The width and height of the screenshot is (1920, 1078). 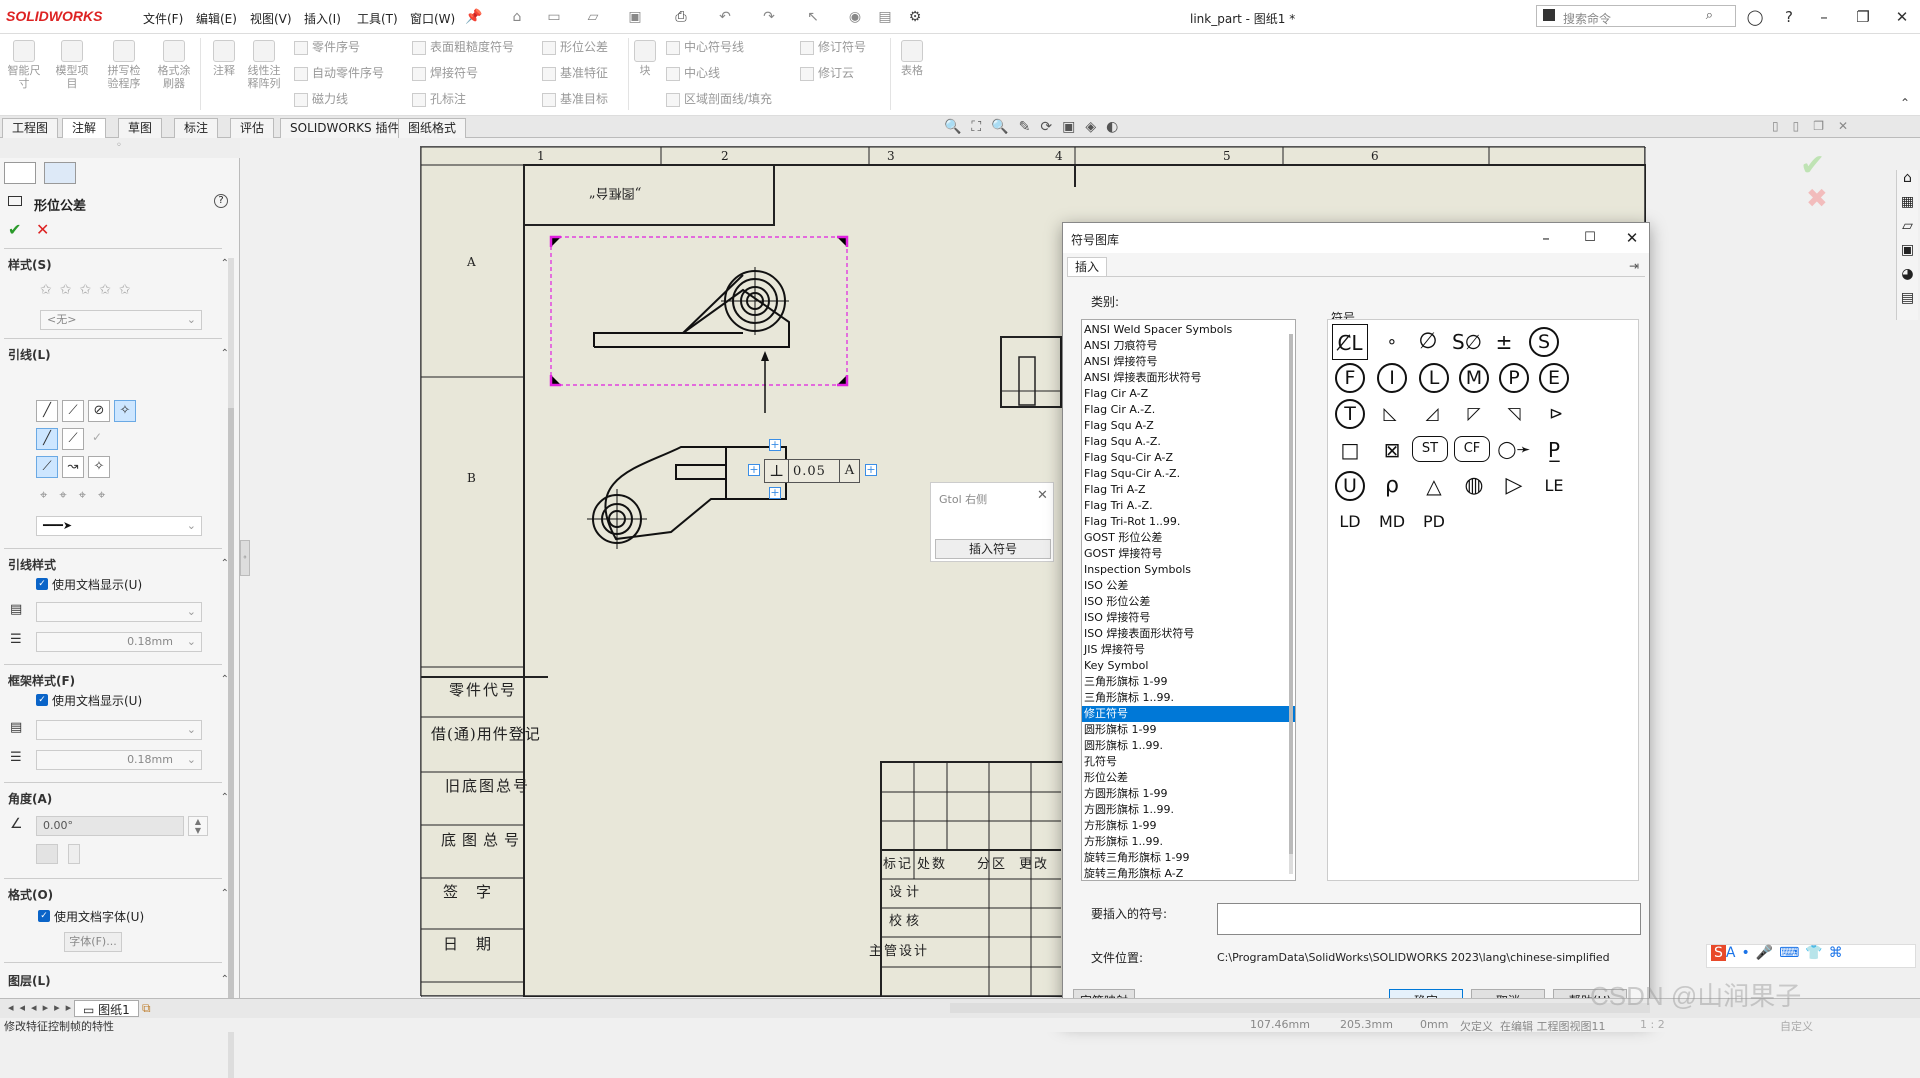 I want to click on gtol-frame: ⊥ 0.05 A, so click(x=812, y=471).